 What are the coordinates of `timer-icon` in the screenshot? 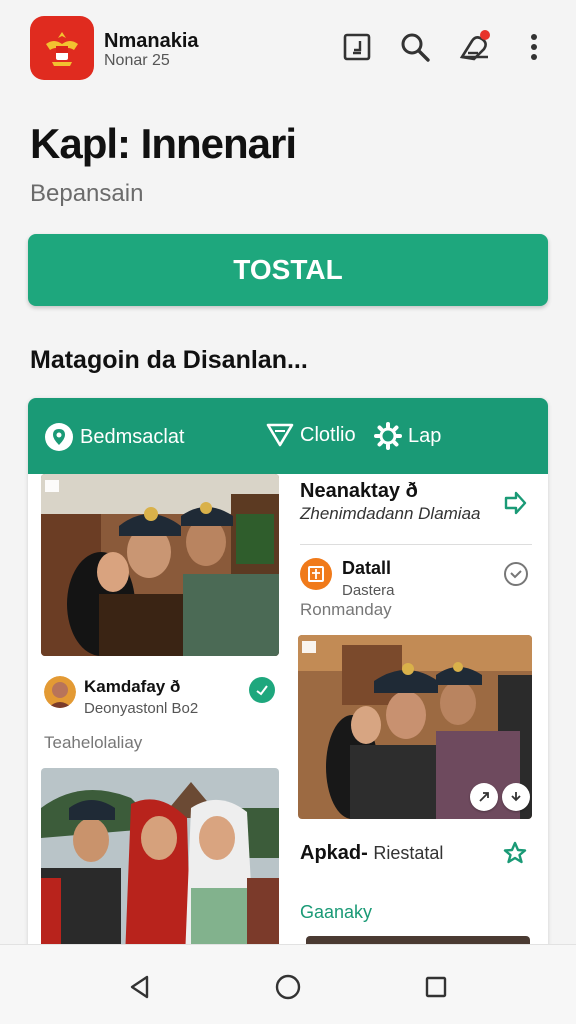 It's located at (516, 574).